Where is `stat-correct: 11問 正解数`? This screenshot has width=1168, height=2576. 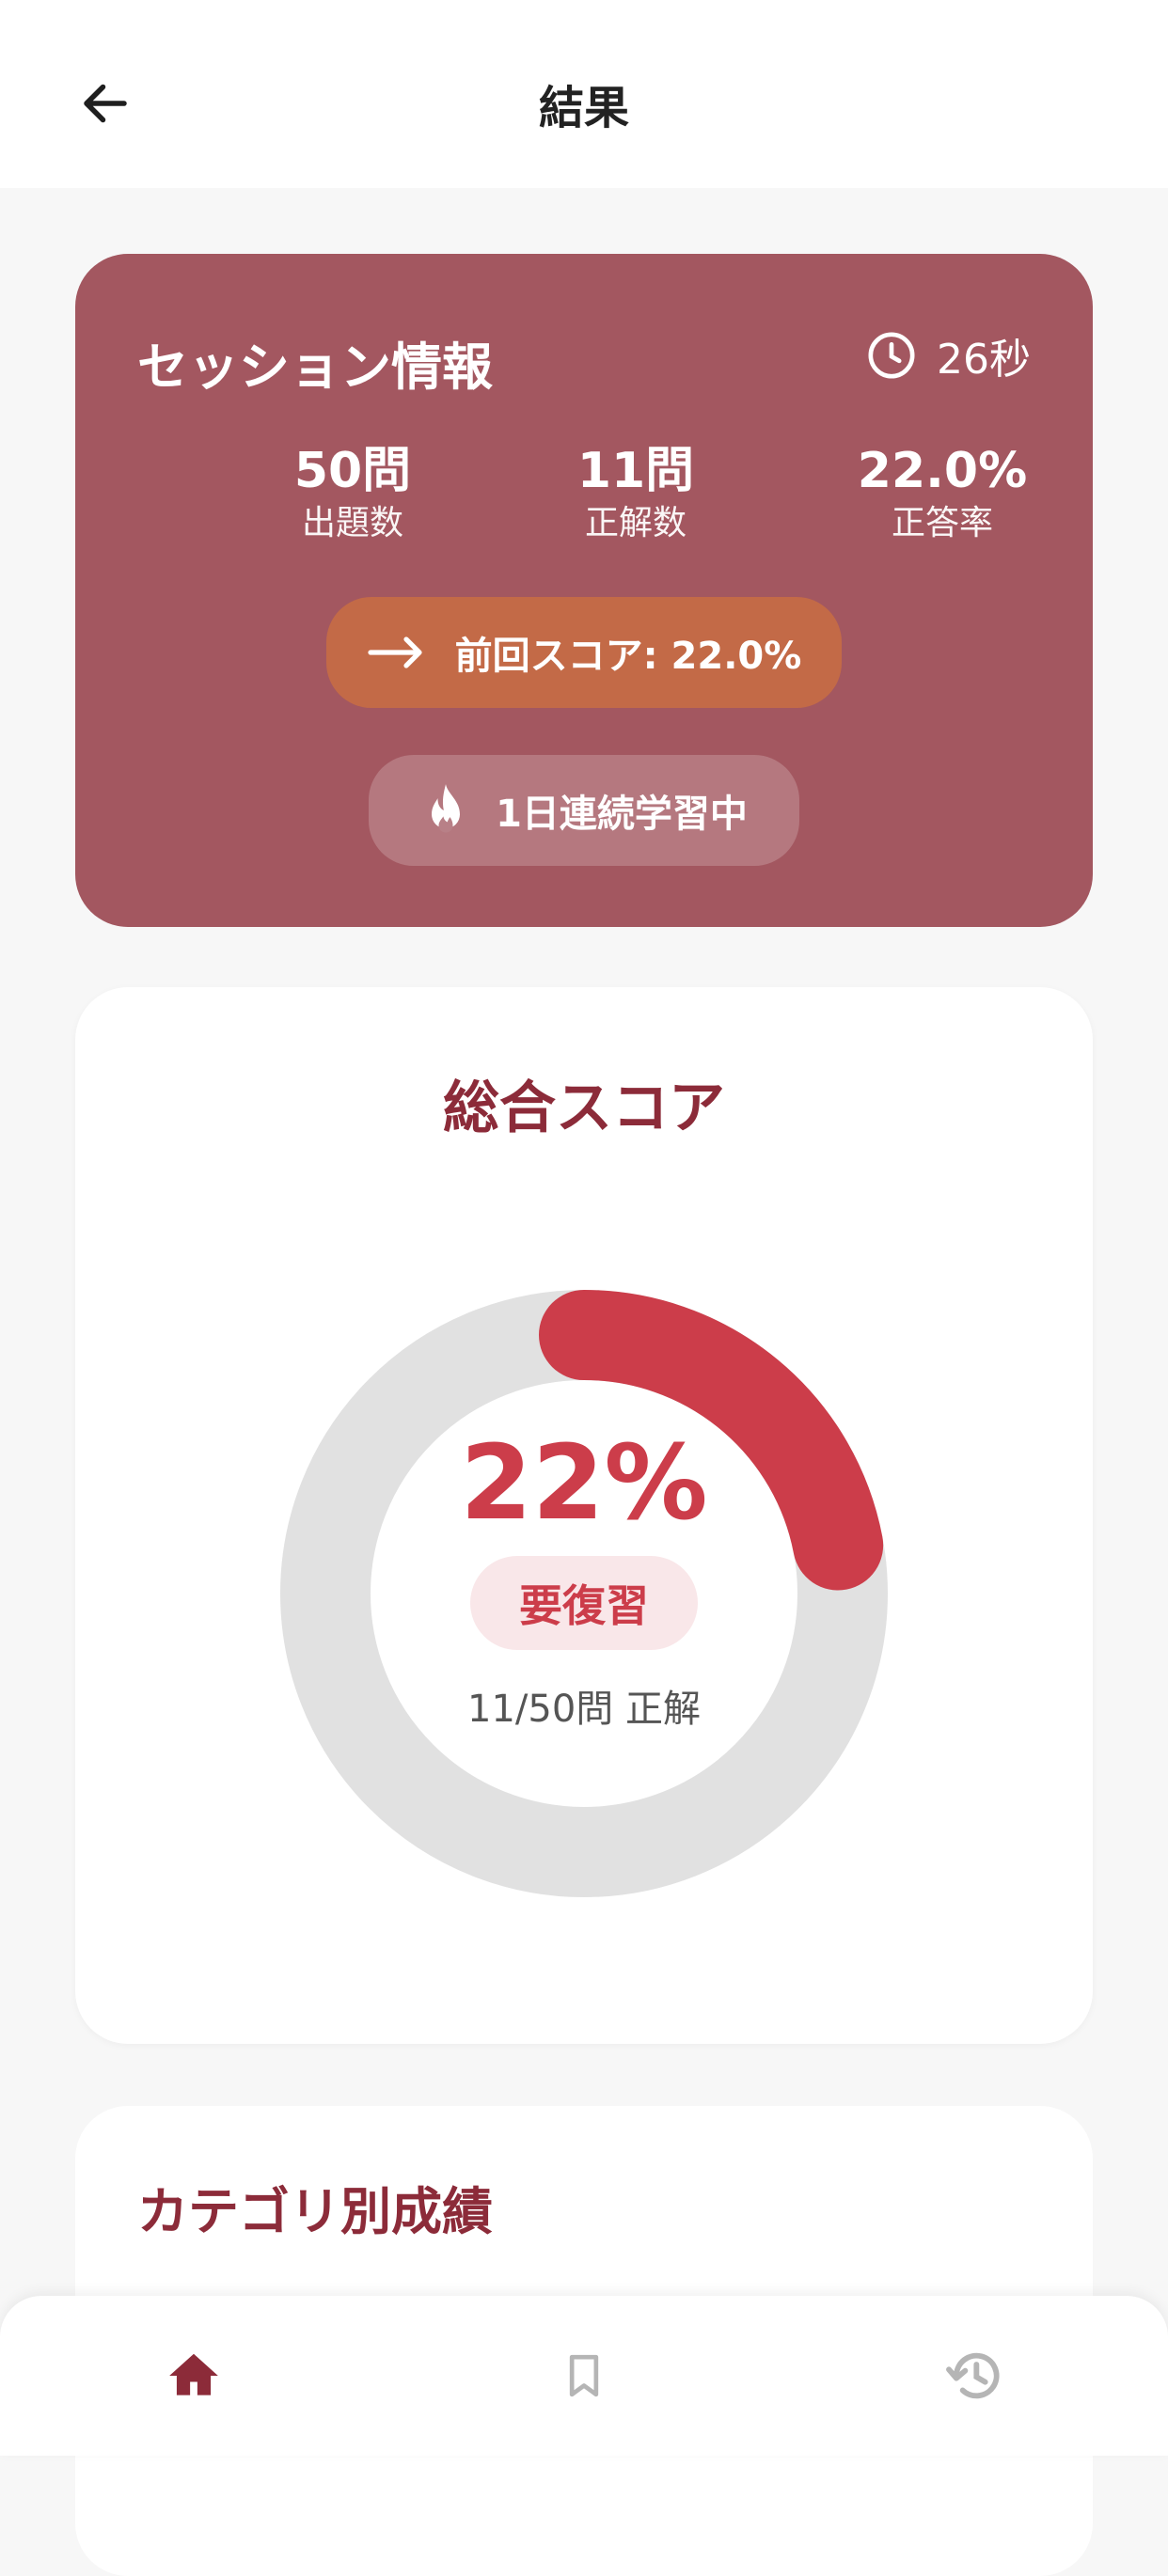 stat-correct: 11問 正解数 is located at coordinates (636, 495).